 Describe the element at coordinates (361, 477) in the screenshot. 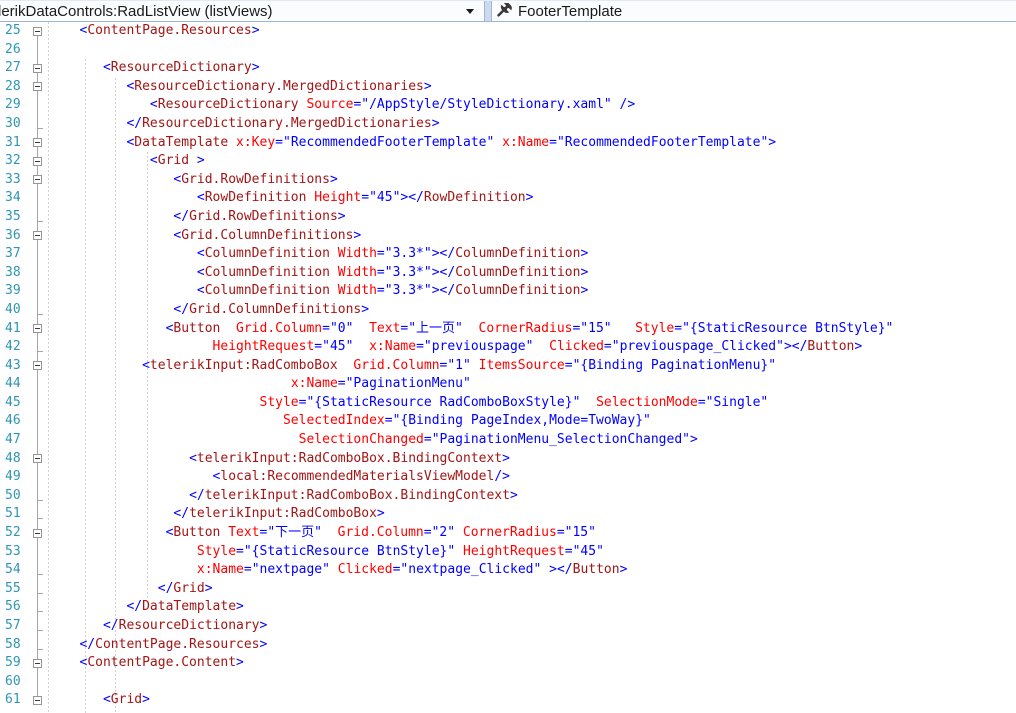

I see `code-text: <local:RecommendedMaterialsViewModel/>` at that location.